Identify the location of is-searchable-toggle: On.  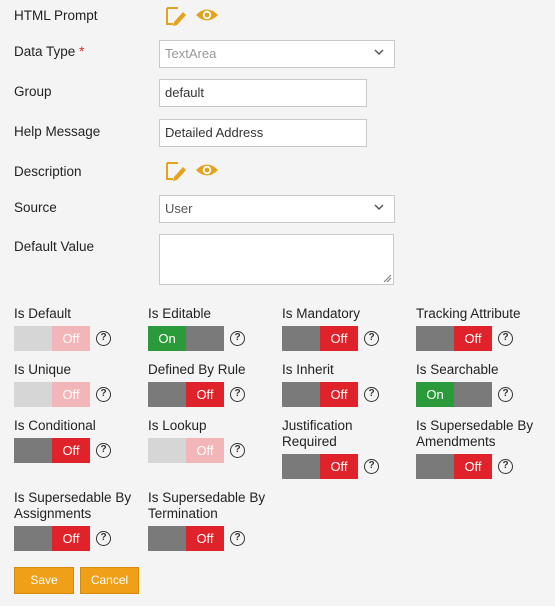
(454, 394).